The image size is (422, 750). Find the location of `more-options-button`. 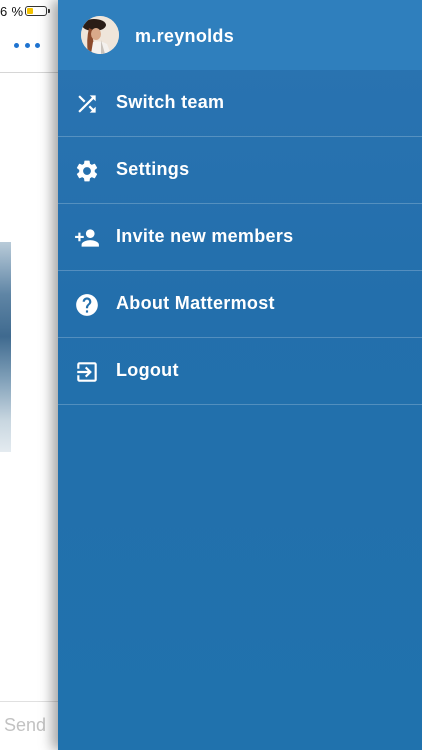

more-options-button is located at coordinates (27, 45).